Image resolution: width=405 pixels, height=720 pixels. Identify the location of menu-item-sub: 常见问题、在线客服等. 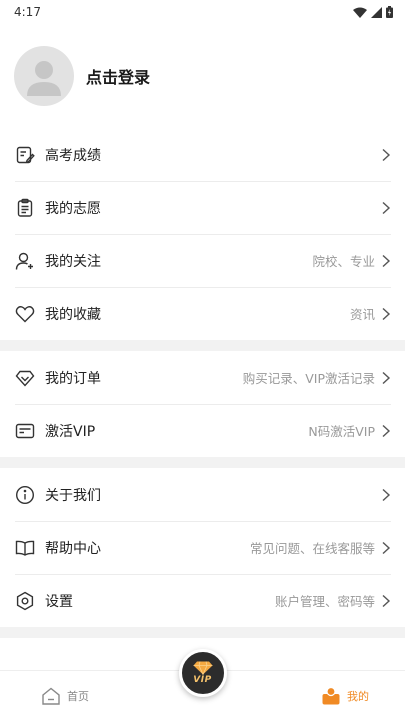
(312, 548).